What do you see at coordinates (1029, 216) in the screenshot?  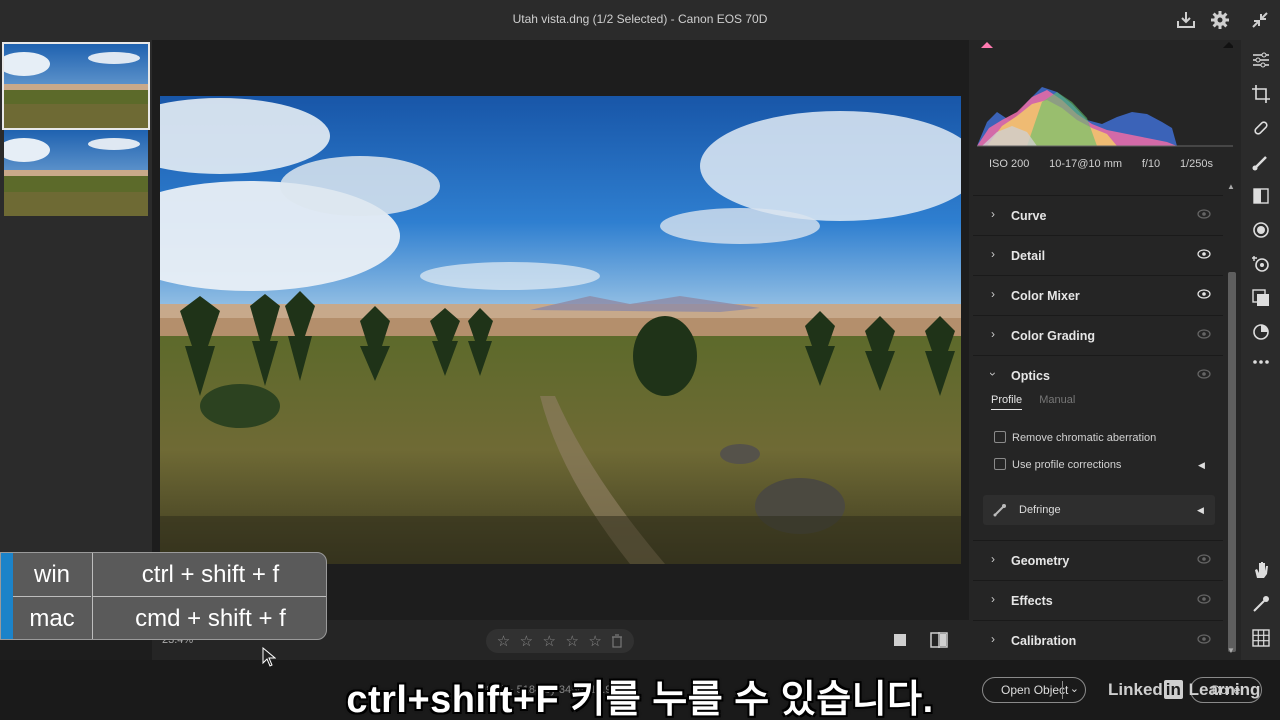 I see `section-label: Curve` at bounding box center [1029, 216].